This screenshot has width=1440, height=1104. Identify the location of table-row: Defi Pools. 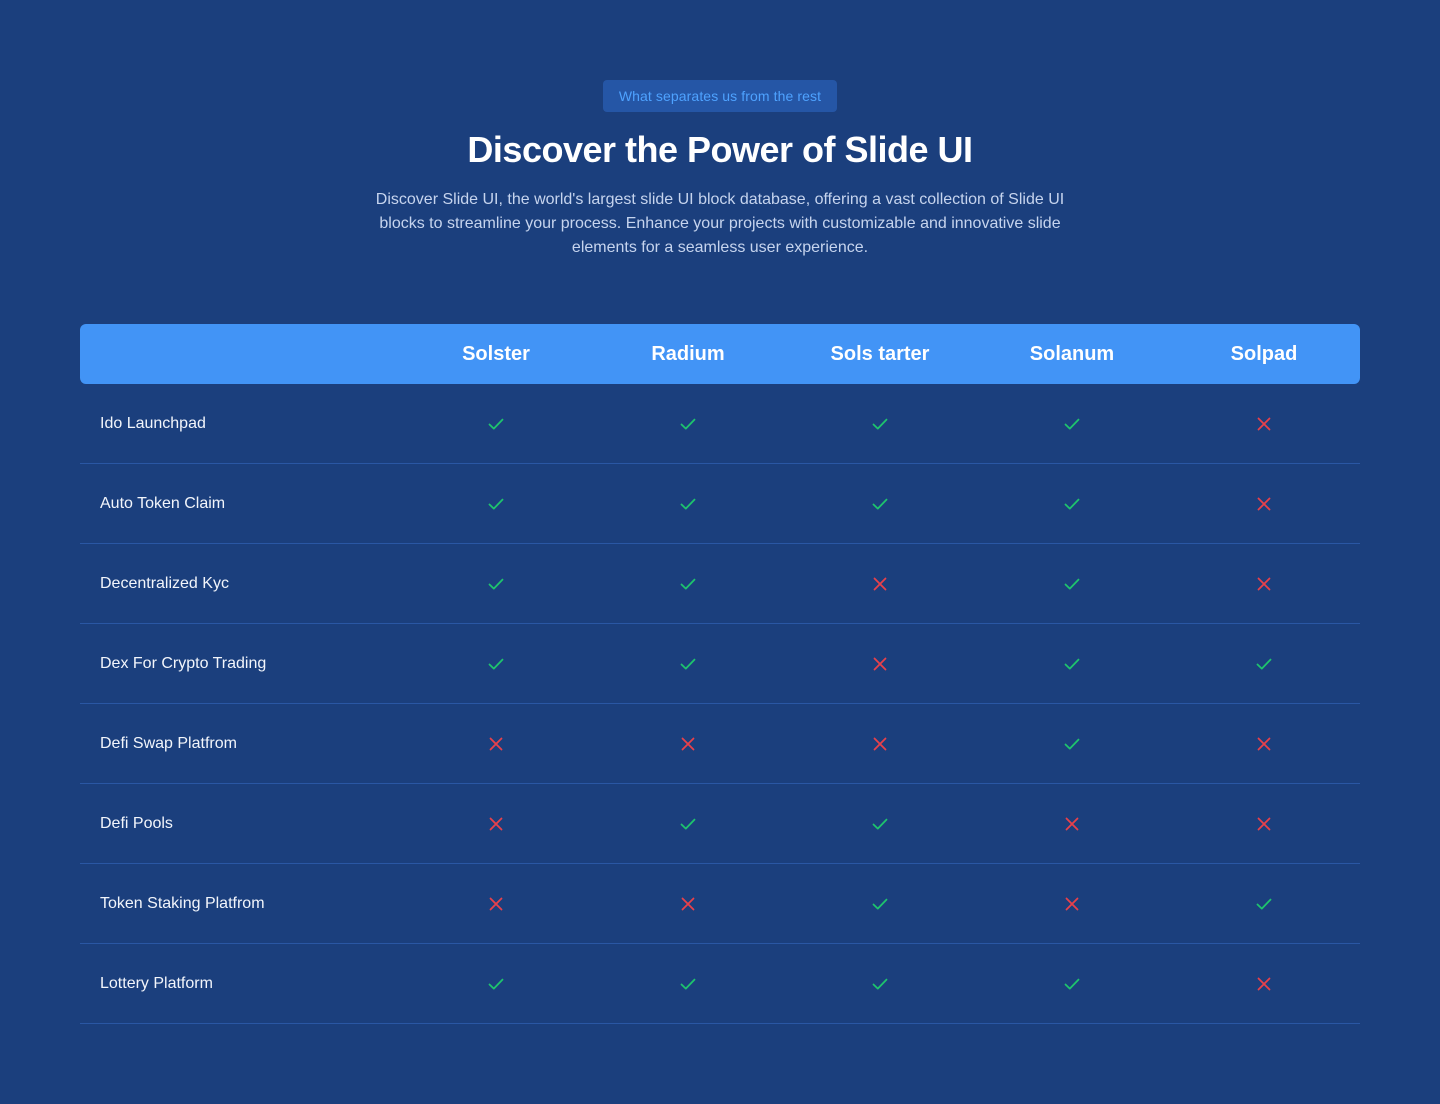
(720, 824).